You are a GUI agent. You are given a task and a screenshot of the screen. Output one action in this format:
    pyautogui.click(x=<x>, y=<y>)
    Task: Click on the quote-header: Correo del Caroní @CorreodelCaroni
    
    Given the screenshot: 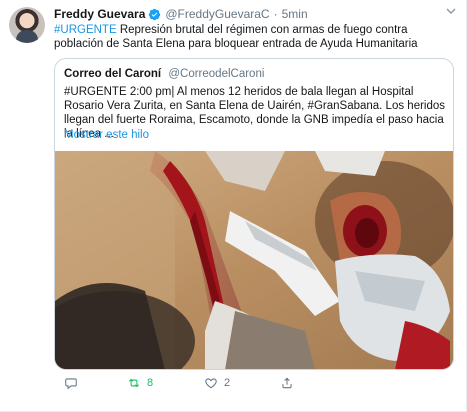 What is the action you would take?
    pyautogui.click(x=164, y=74)
    